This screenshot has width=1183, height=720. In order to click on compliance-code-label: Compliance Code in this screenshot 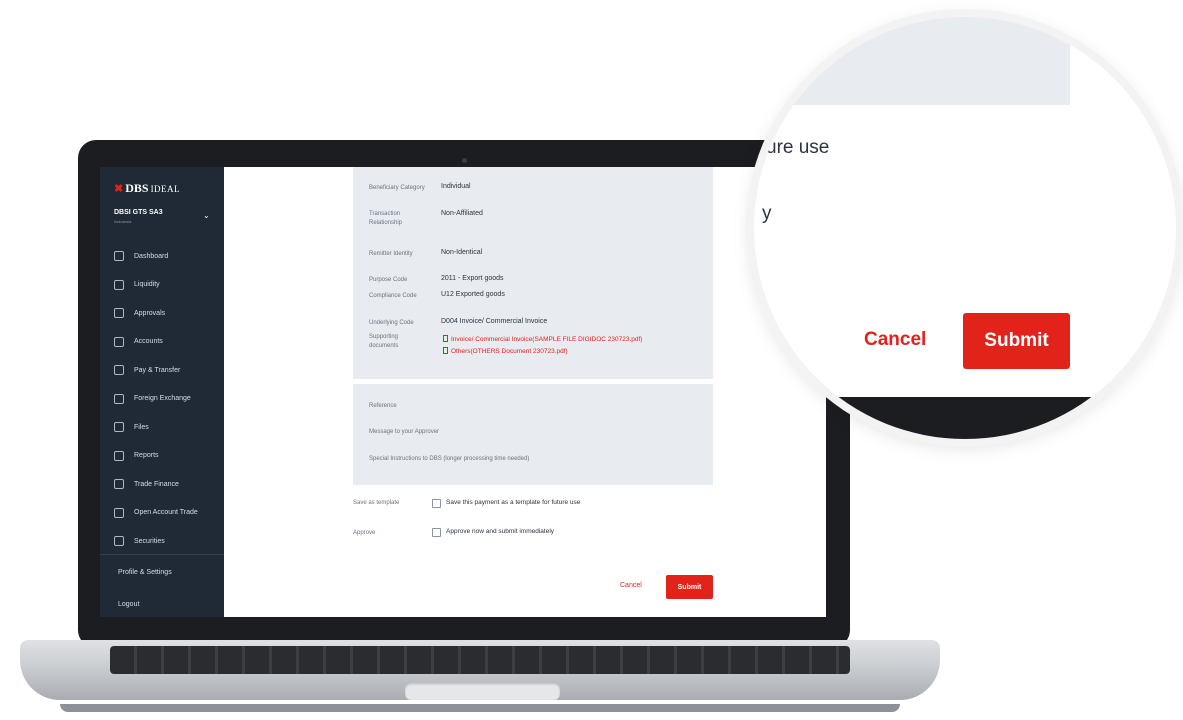, I will do `click(393, 296)`.